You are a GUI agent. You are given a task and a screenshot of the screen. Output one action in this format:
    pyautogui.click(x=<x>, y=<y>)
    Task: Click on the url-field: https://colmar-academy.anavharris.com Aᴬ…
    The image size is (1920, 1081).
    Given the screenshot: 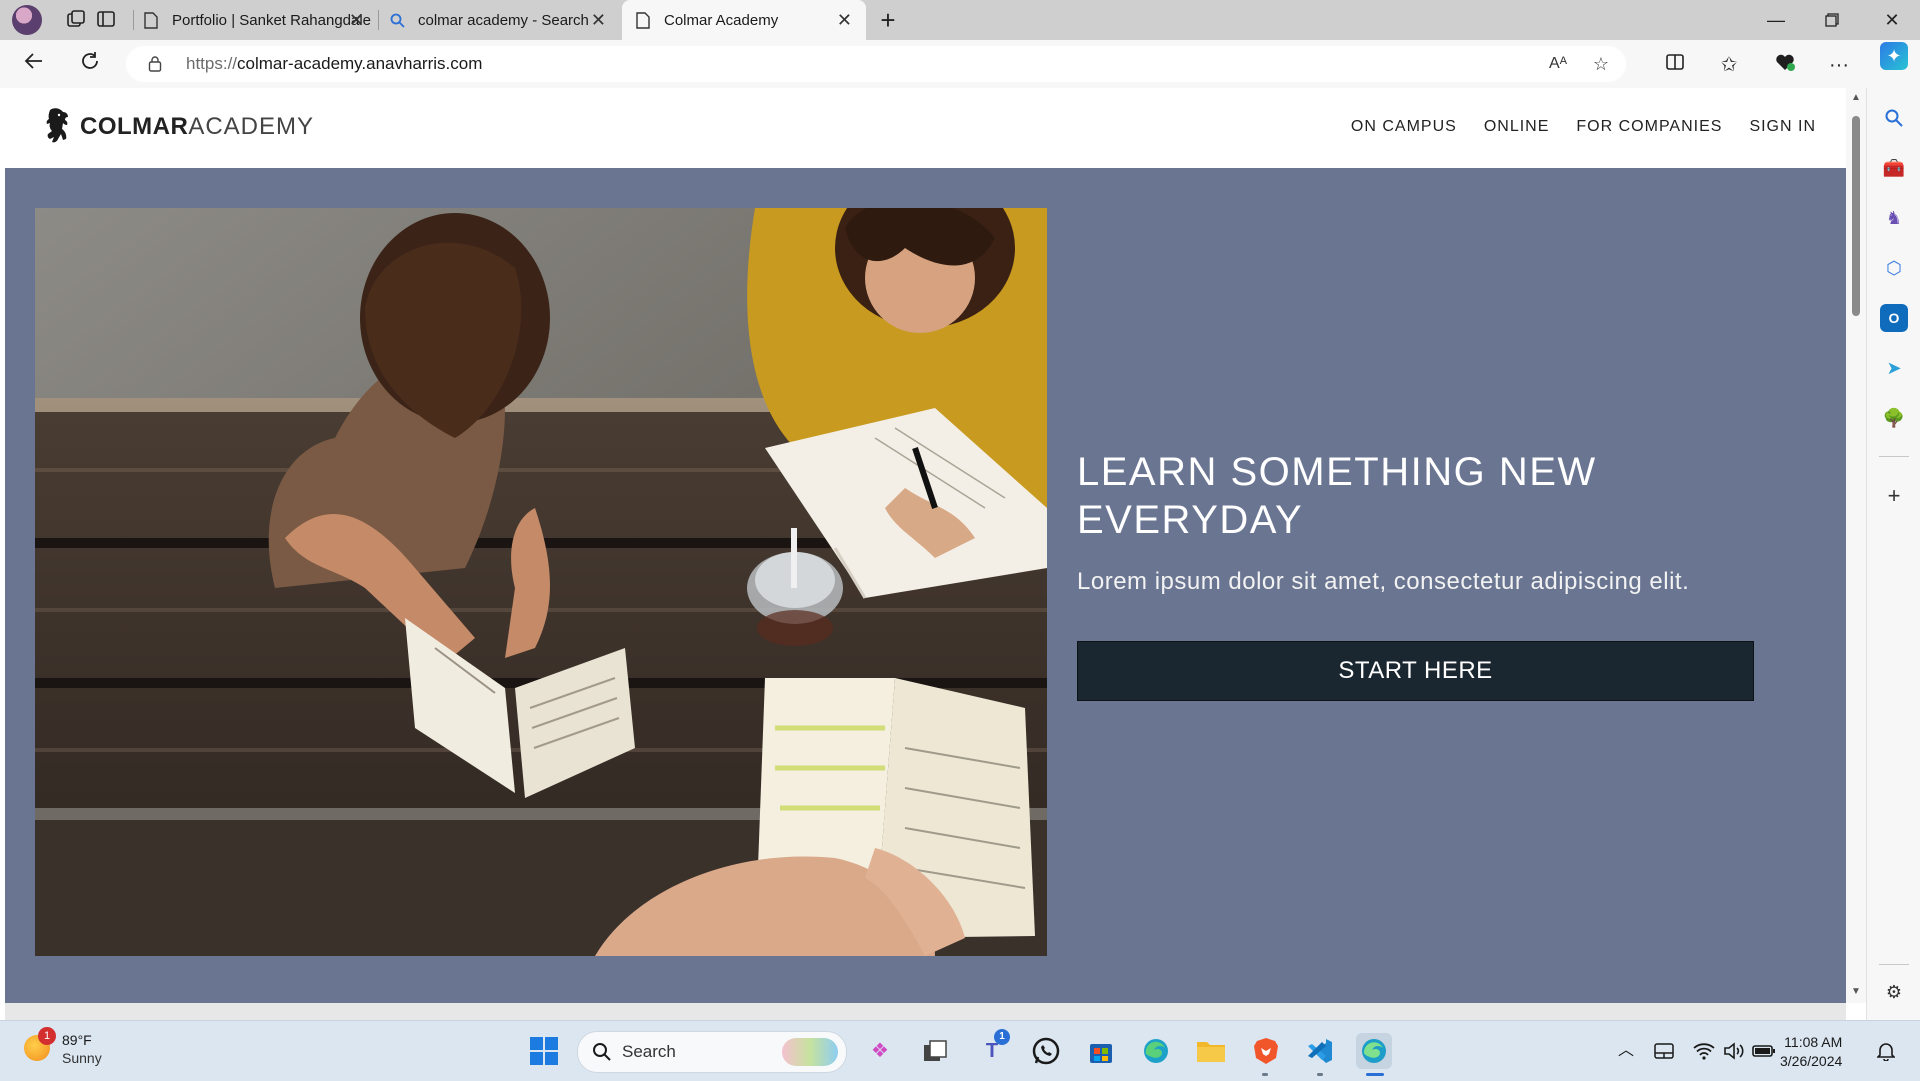 What is the action you would take?
    pyautogui.click(x=876, y=64)
    